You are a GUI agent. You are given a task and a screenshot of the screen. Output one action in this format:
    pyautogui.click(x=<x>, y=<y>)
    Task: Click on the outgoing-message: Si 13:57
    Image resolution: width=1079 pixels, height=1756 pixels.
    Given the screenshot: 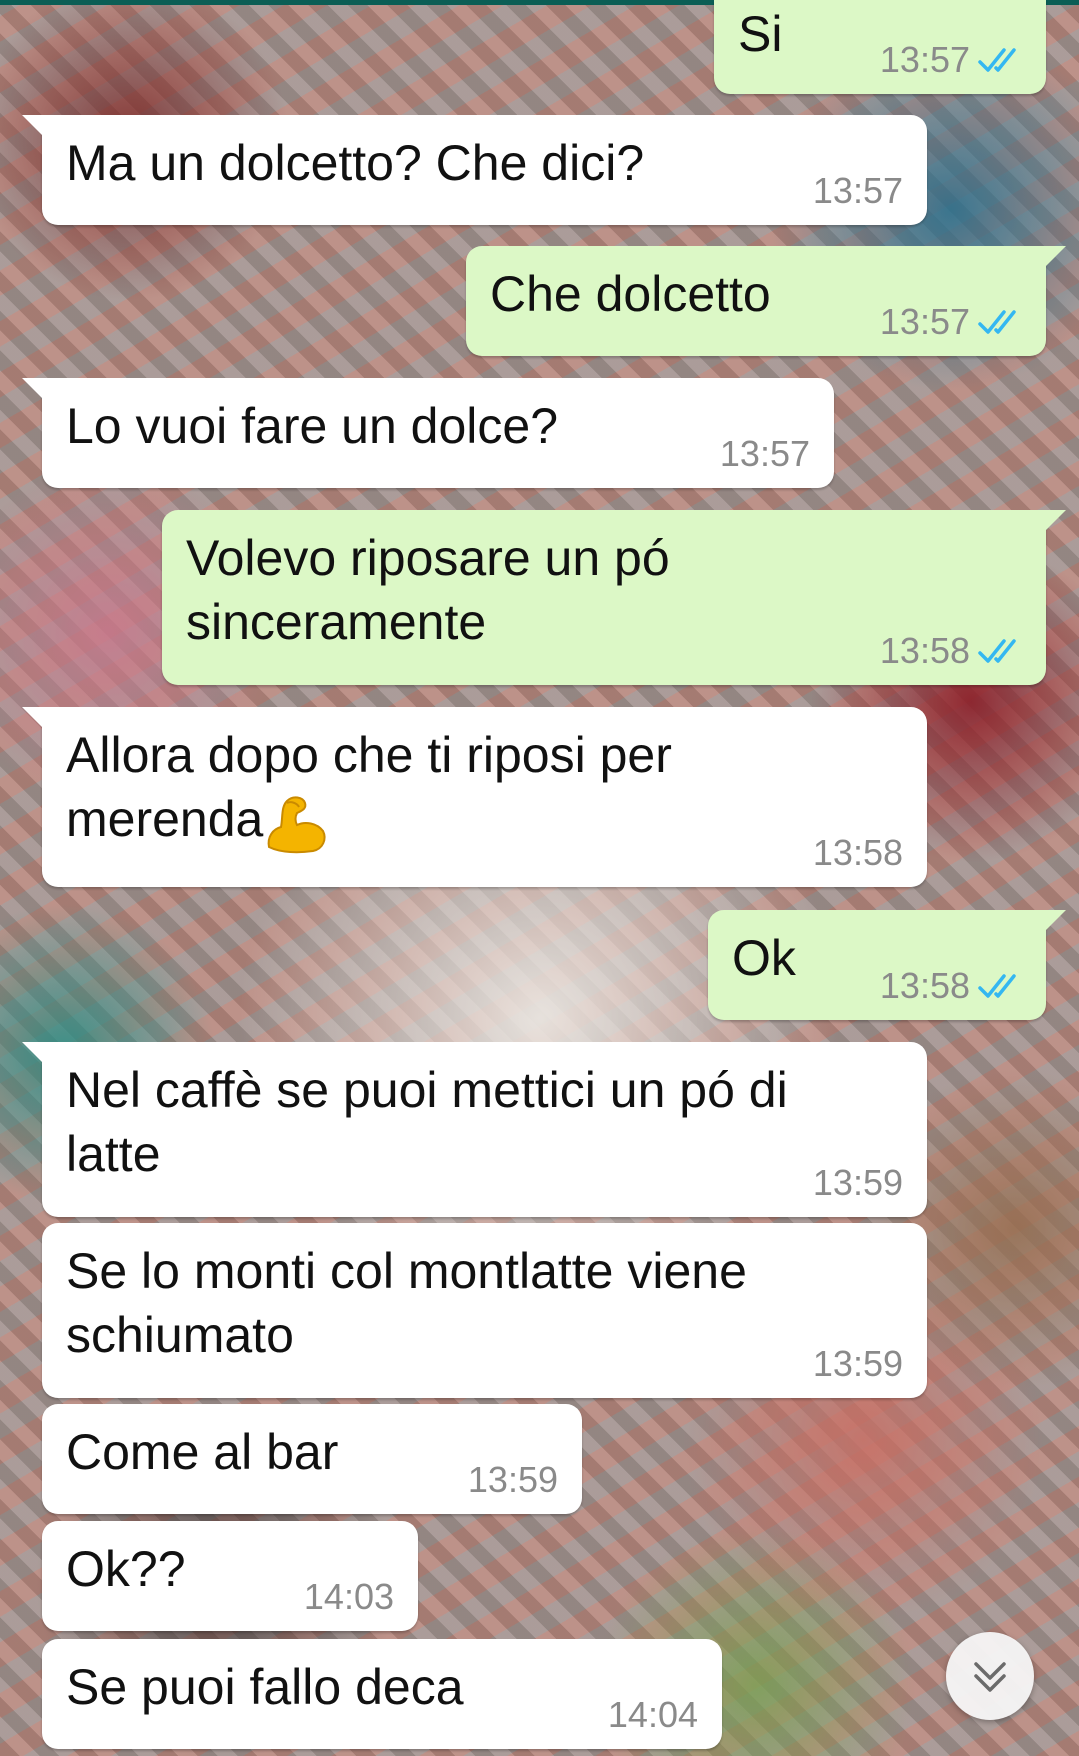 What is the action you would take?
    pyautogui.click(x=880, y=47)
    